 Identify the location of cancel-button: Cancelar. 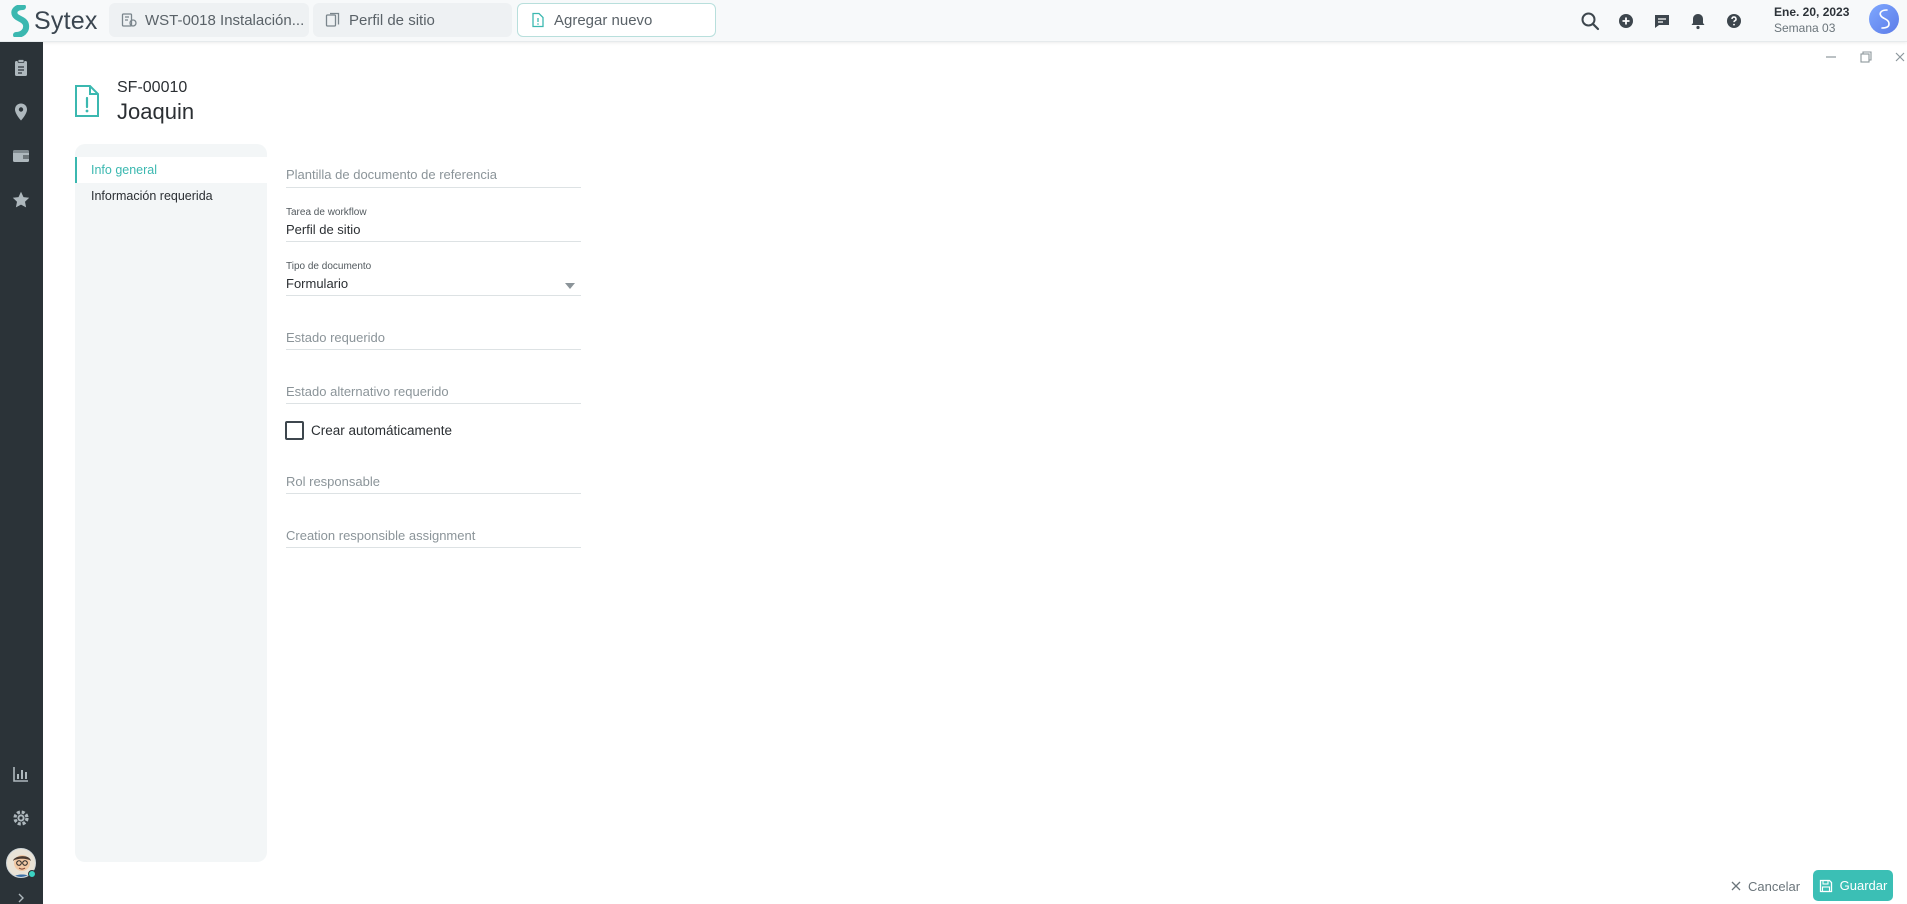
(1765, 886).